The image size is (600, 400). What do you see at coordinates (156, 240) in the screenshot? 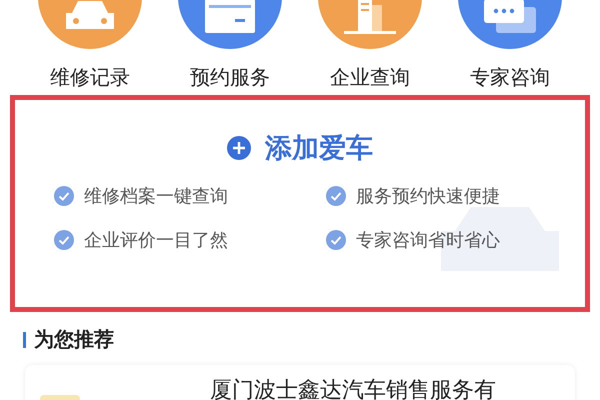
I see `feature-text: 企业评价一目了然` at bounding box center [156, 240].